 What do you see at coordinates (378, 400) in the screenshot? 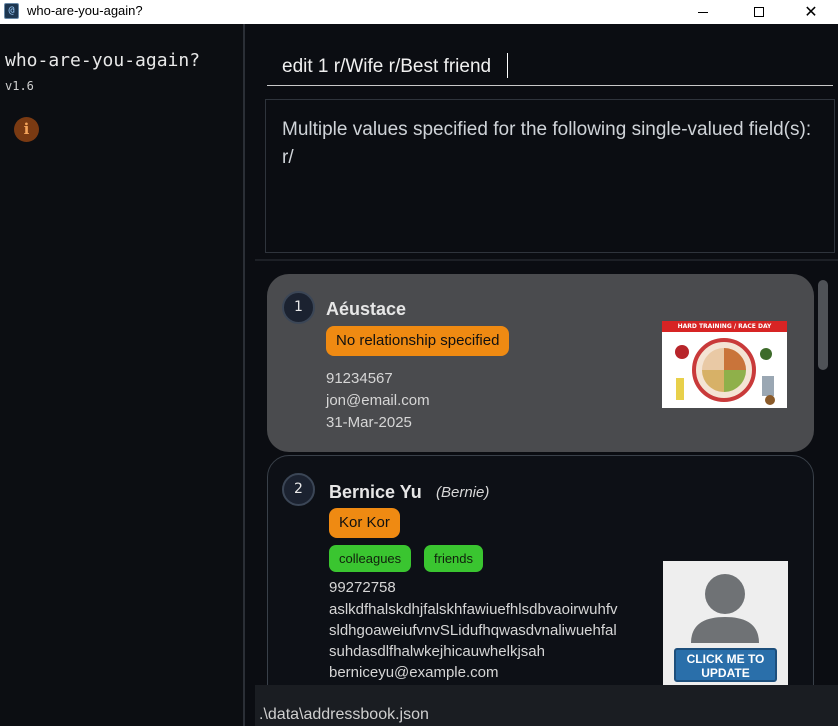
I see `person-email: jon@email.com` at bounding box center [378, 400].